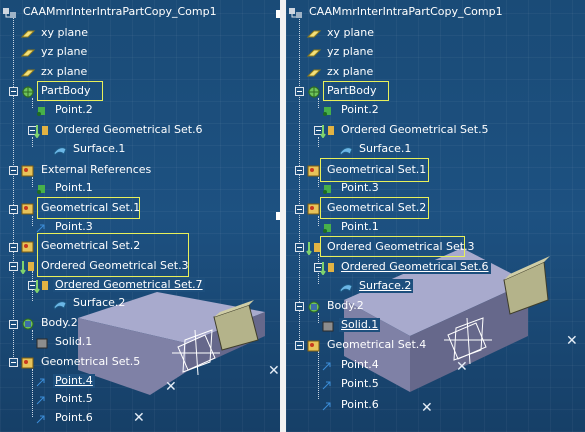 The width and height of the screenshot is (585, 432). I want to click on collapse-gs5-icon, so click(13, 362).